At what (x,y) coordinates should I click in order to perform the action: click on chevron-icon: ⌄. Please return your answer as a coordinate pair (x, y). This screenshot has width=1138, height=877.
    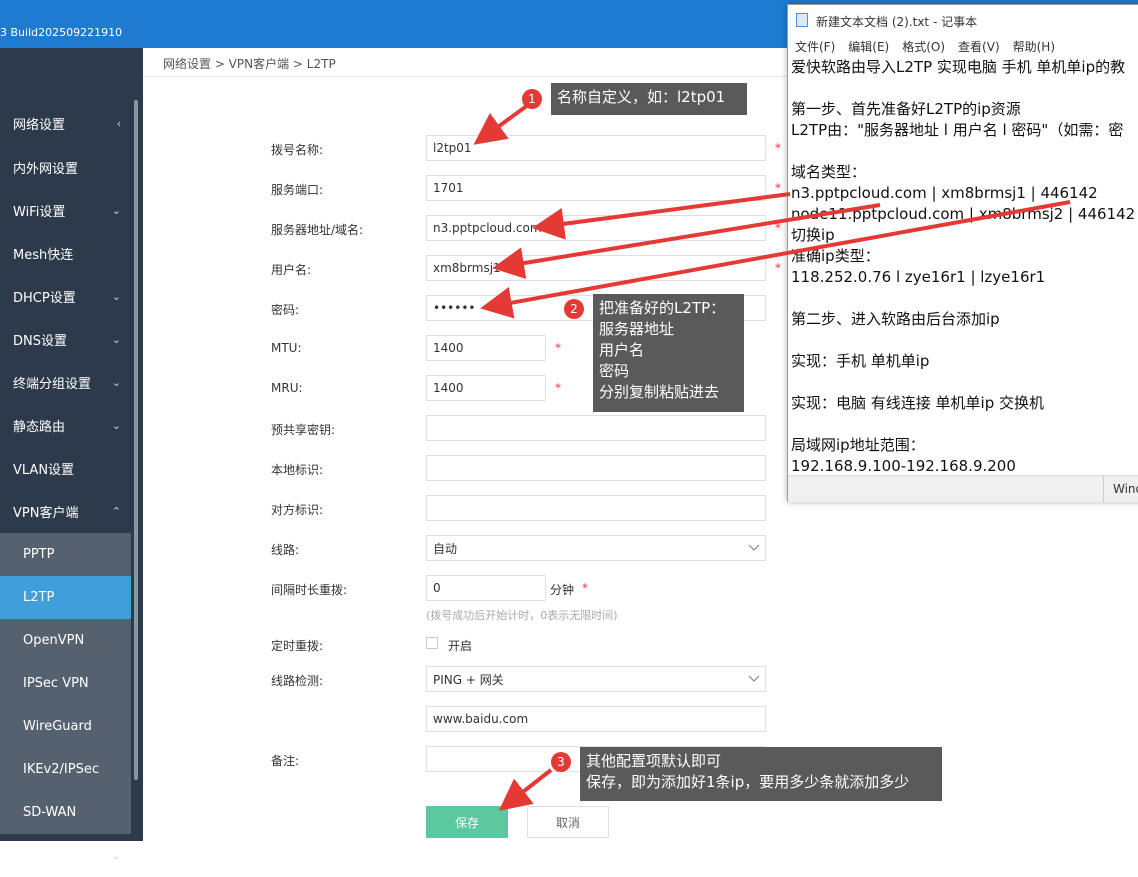
    Looking at the image, I should click on (116, 855).